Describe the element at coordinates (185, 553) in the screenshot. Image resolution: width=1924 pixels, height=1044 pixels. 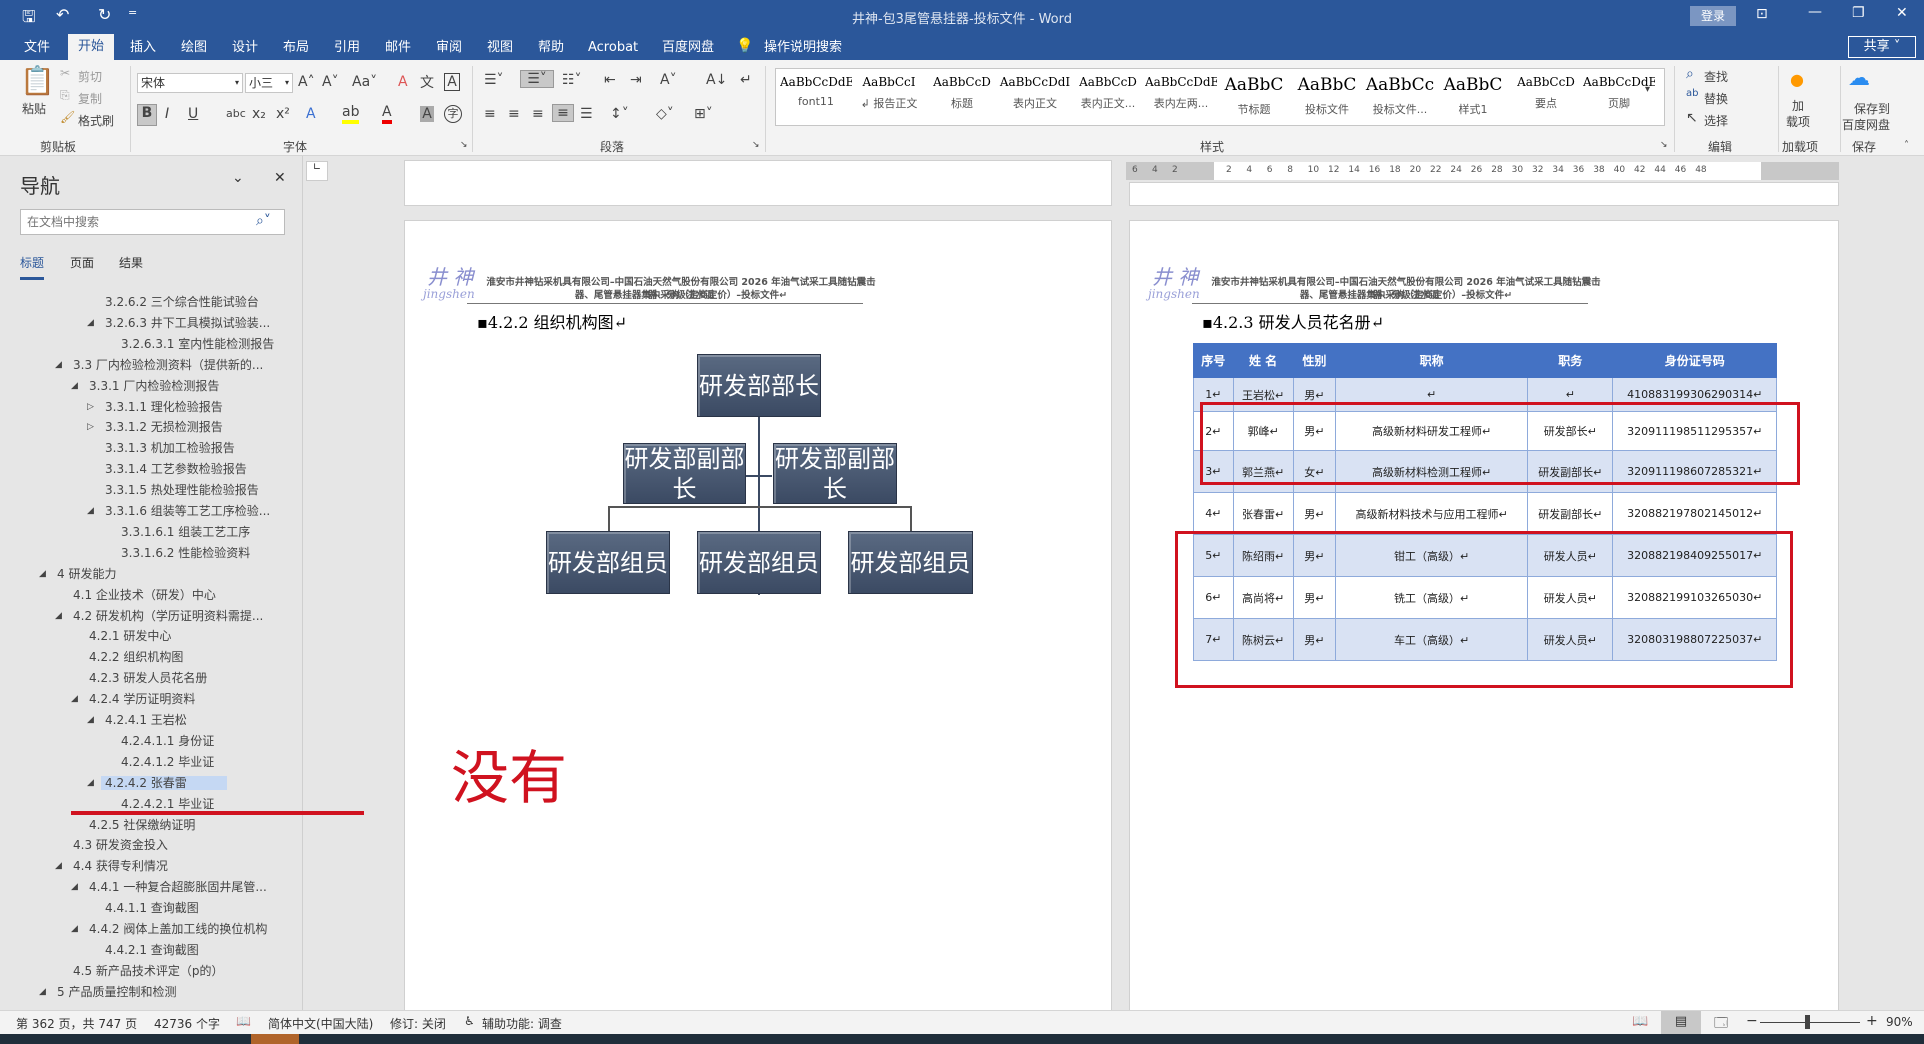
I see `nav-heading-item: 3.3.1.6.2 性能检验资料` at that location.